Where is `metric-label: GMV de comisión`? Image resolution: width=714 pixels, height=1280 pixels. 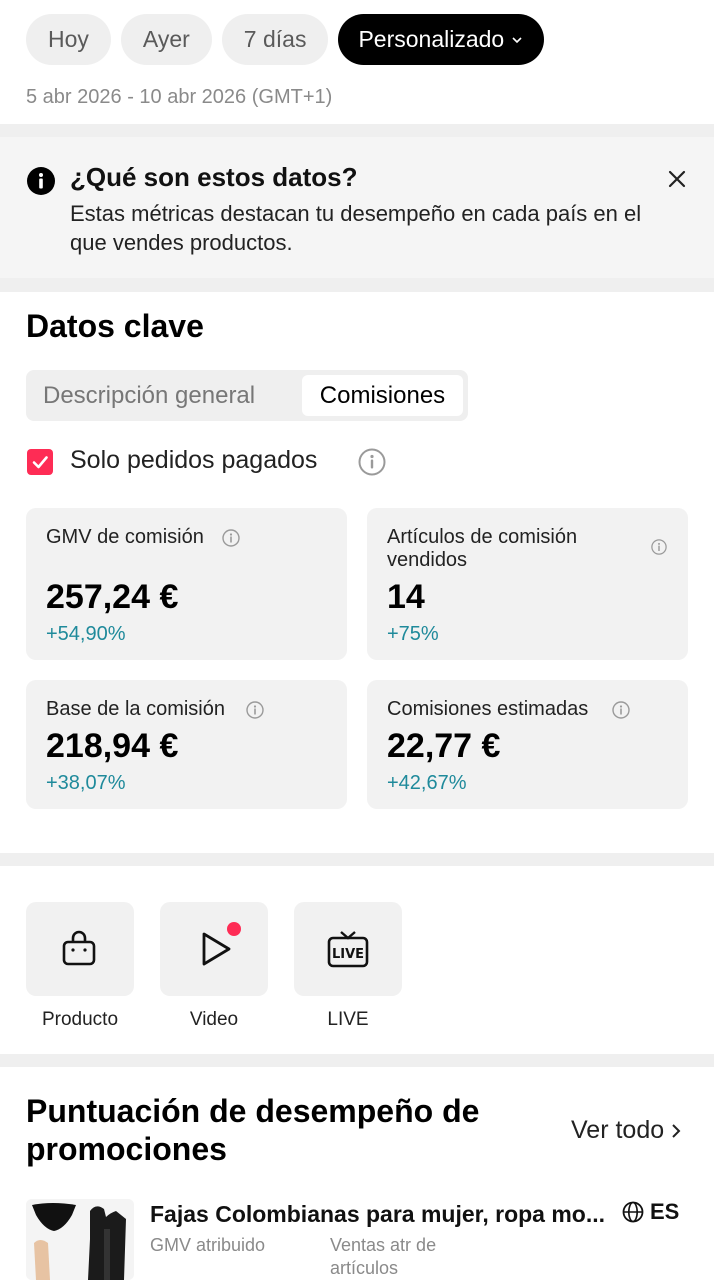
metric-label: GMV de comisión is located at coordinates (125, 537).